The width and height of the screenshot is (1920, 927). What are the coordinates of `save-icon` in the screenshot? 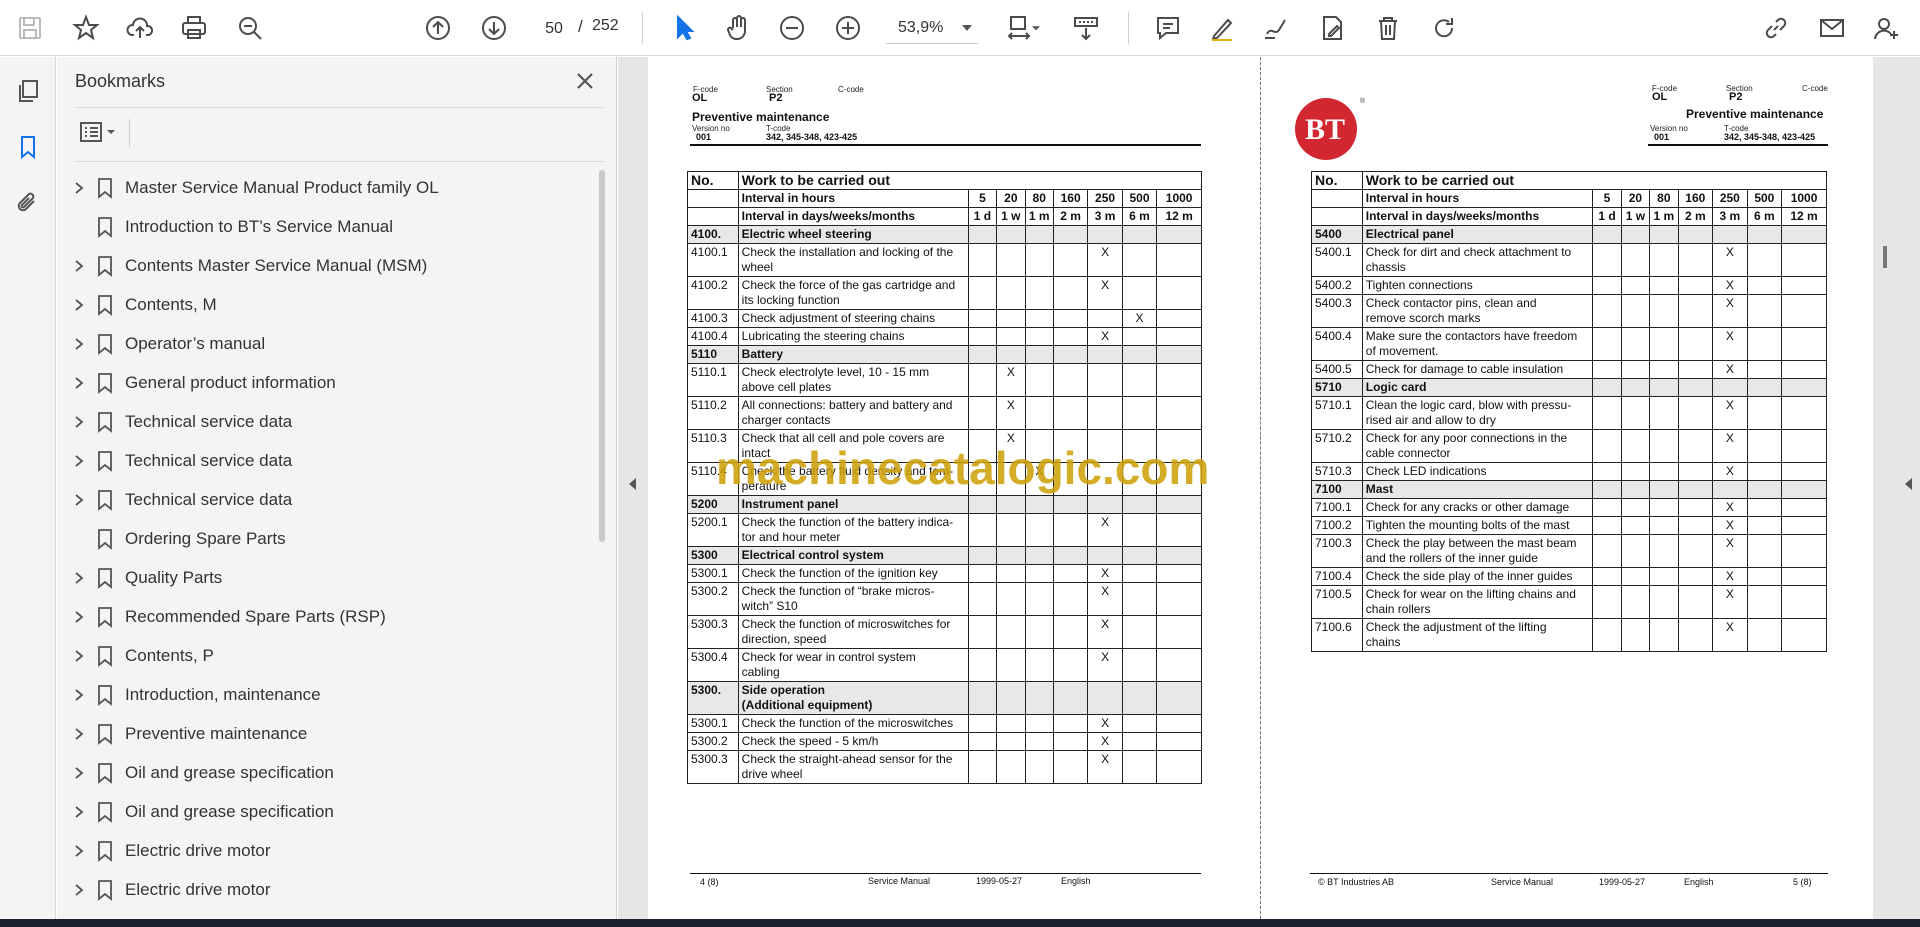 It's located at (30, 28).